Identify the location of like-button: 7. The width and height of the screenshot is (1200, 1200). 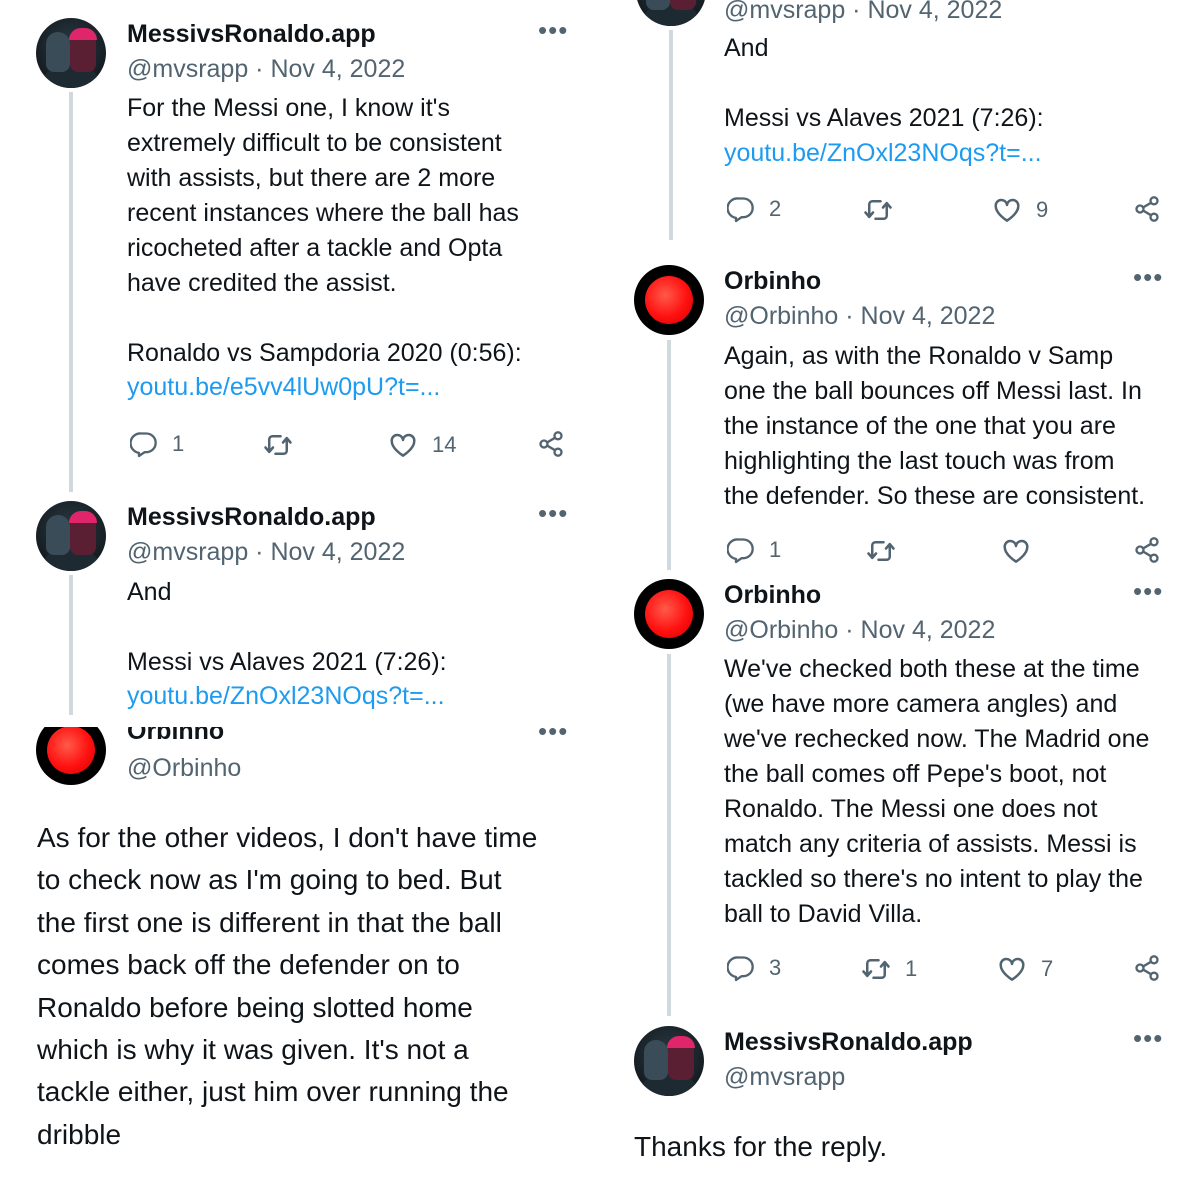
(1025, 969).